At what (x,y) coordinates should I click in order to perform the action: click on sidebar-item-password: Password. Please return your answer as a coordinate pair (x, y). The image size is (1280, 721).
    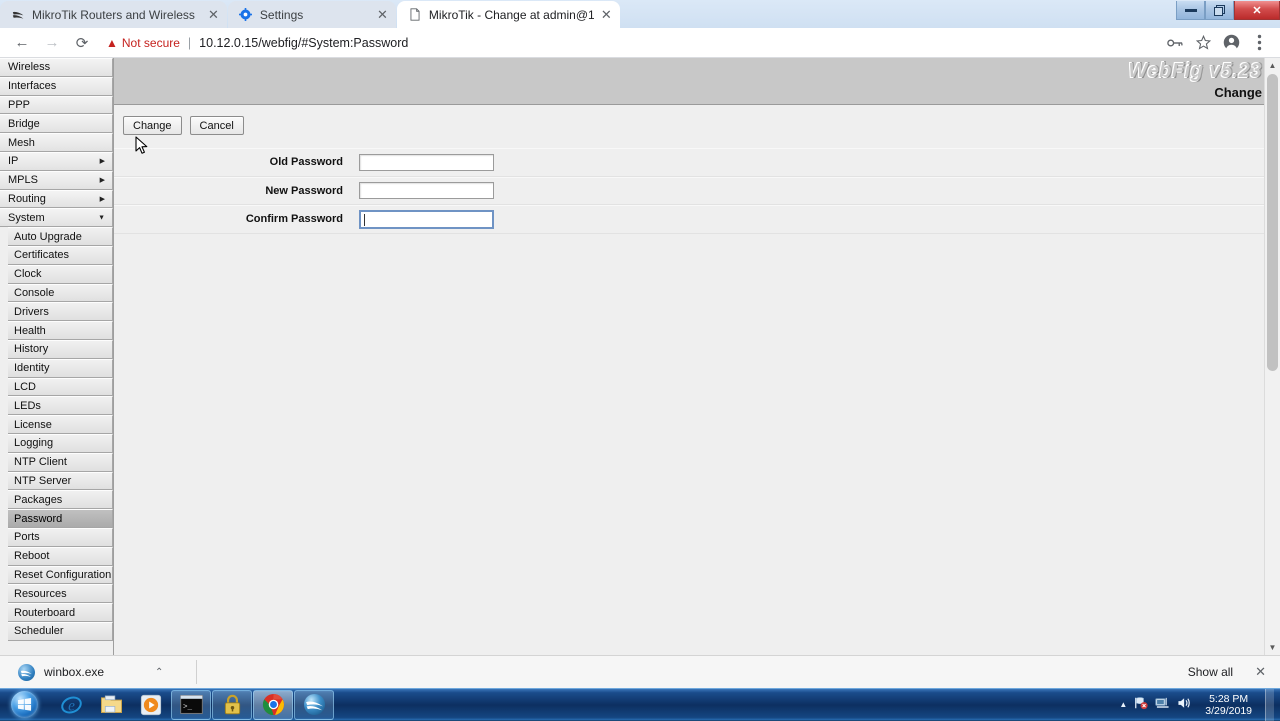
    Looking at the image, I should click on (60, 518).